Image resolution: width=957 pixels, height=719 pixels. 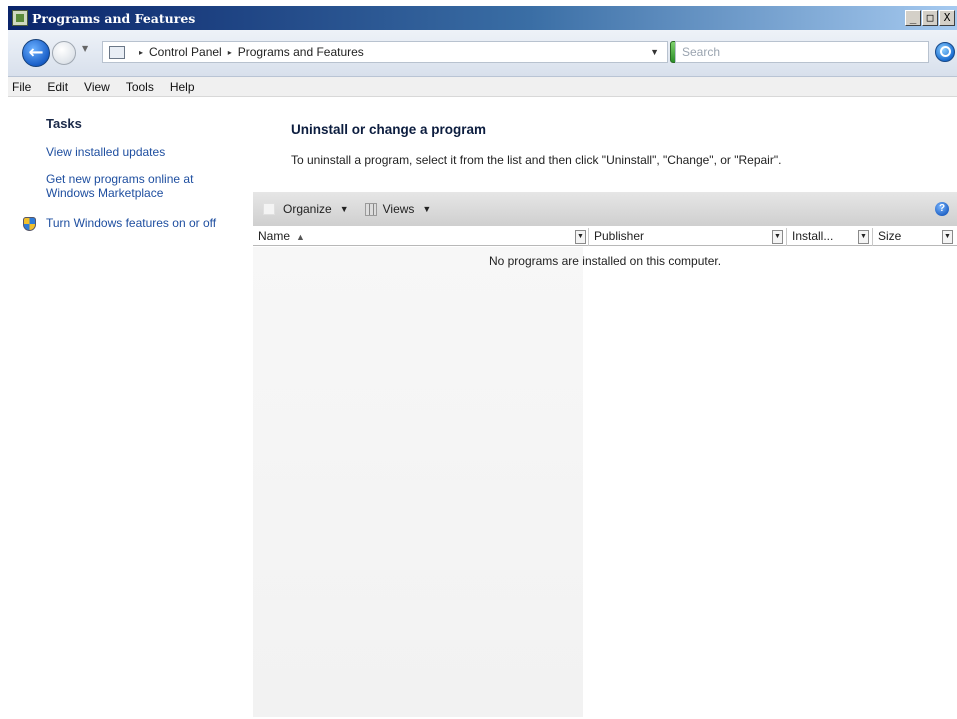 What do you see at coordinates (97, 87) in the screenshot?
I see `menu-view: View` at bounding box center [97, 87].